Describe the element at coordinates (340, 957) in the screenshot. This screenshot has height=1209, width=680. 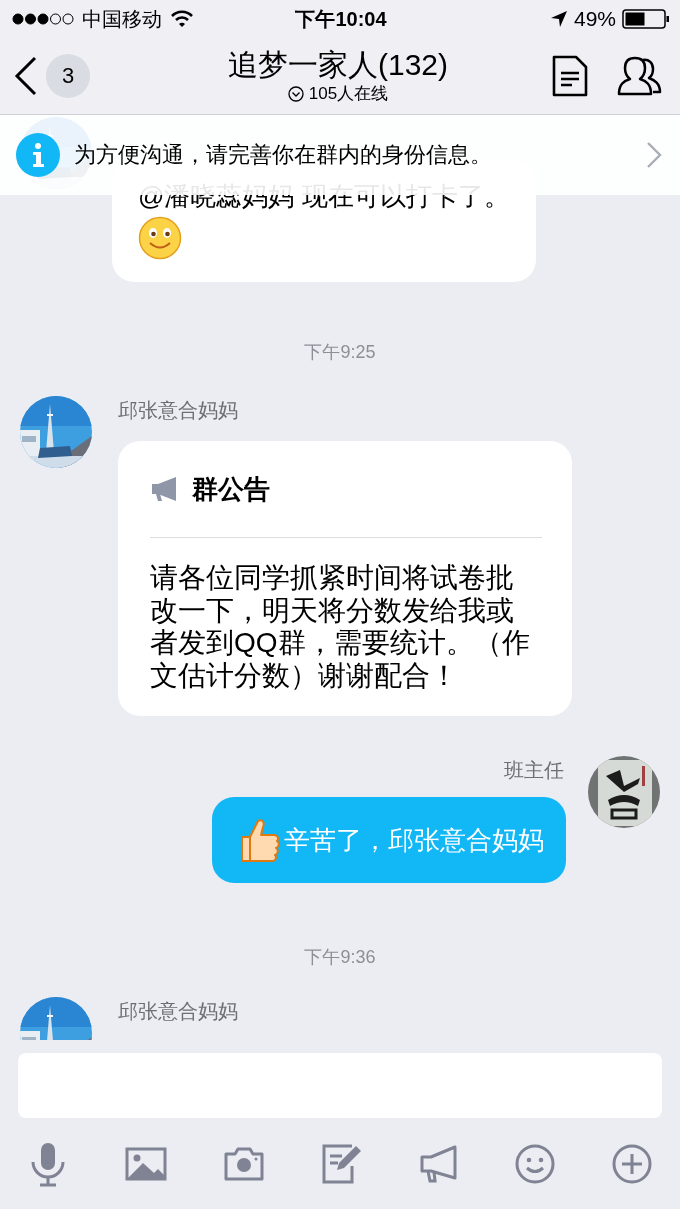
I see `message-time: 下午9:36` at that location.